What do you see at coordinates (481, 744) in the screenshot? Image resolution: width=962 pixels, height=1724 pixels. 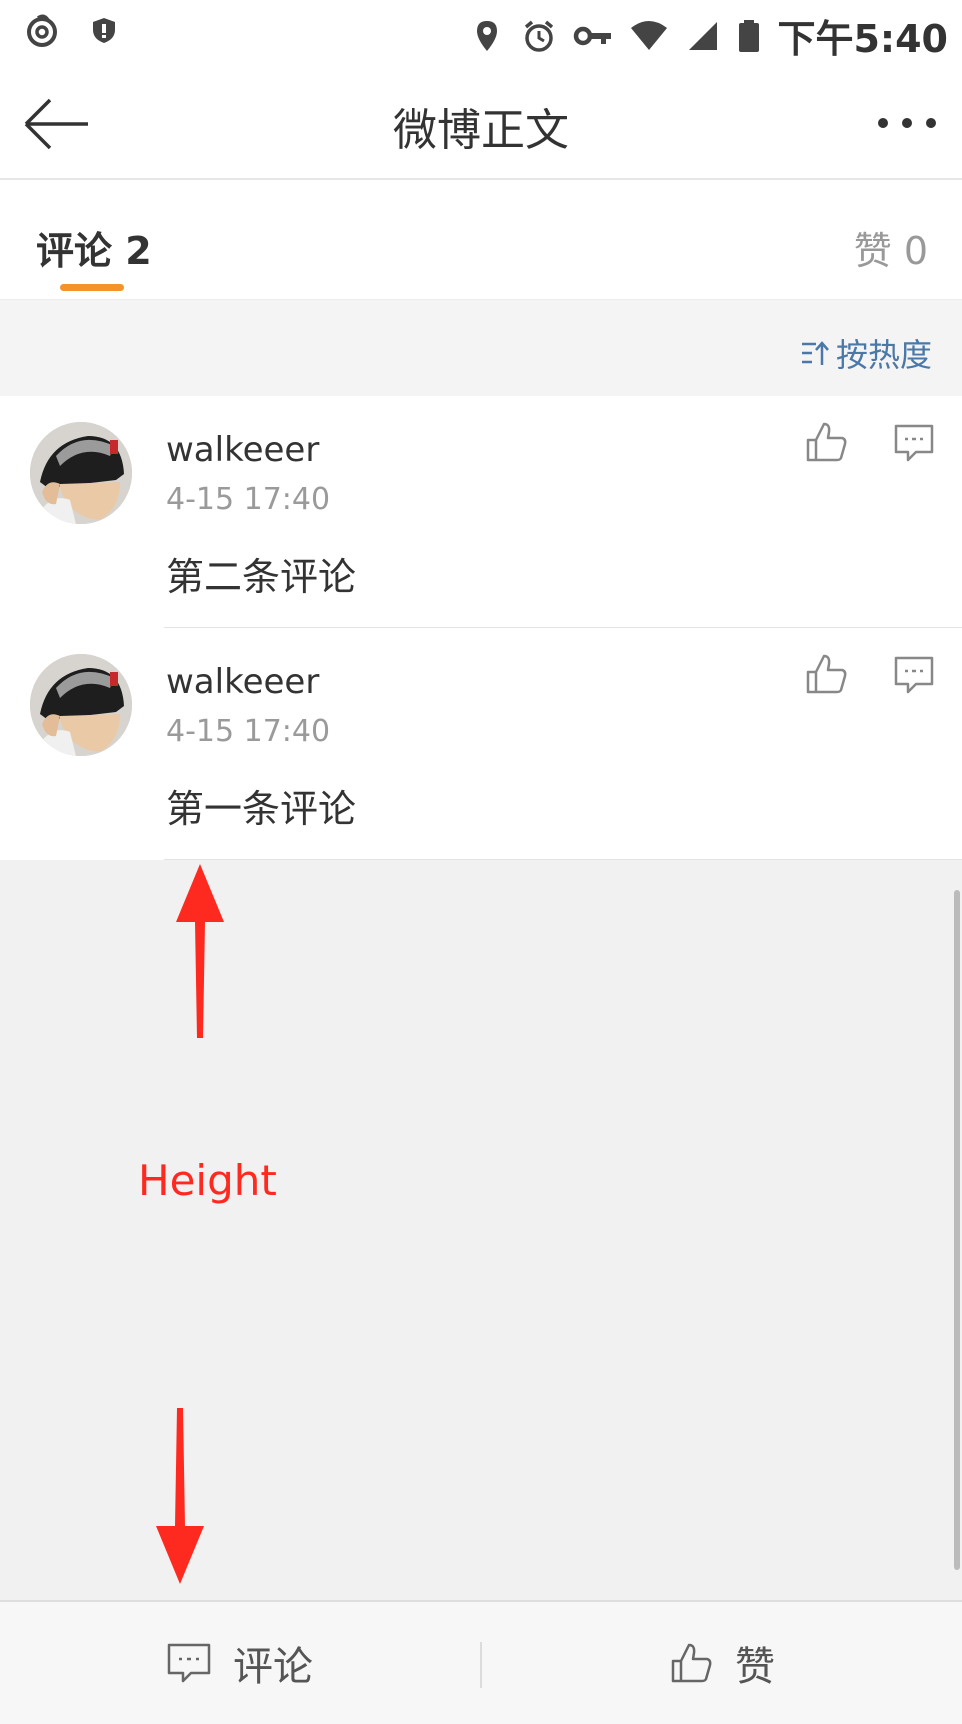 I see `comment-item: walkeeer 4-15 17:40 第一条评论` at bounding box center [481, 744].